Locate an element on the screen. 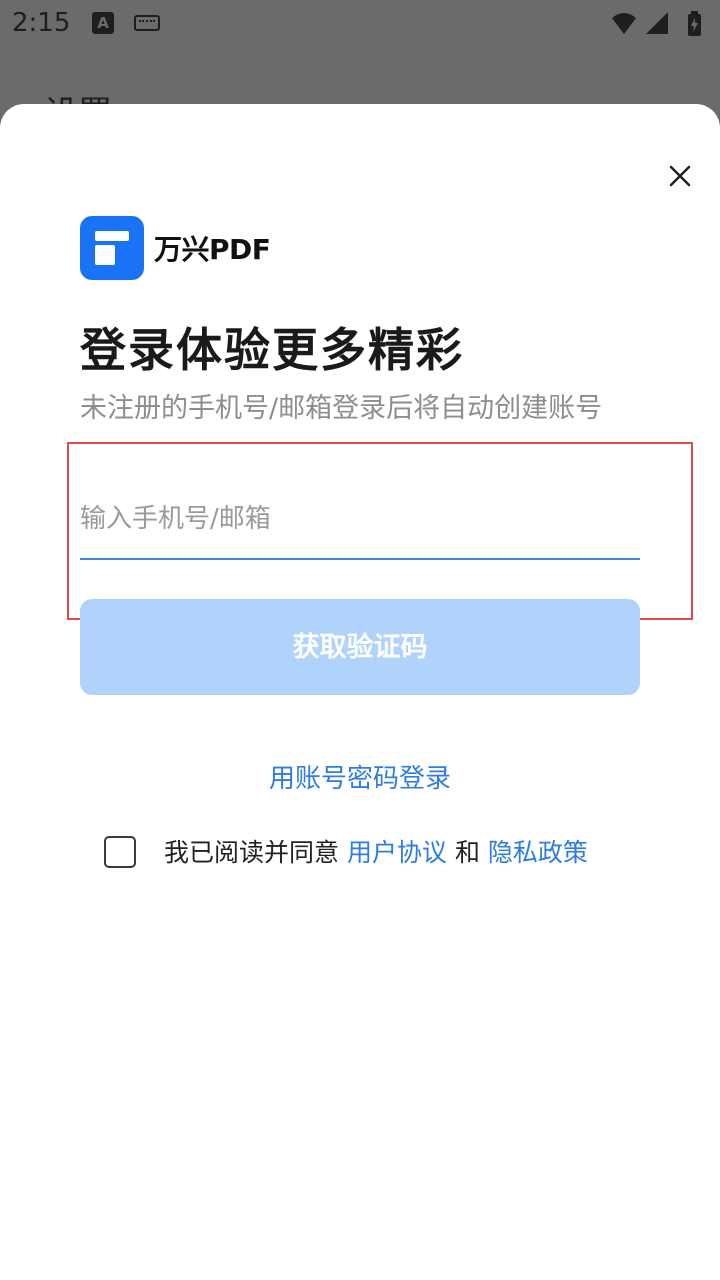  close-button is located at coordinates (680, 176).